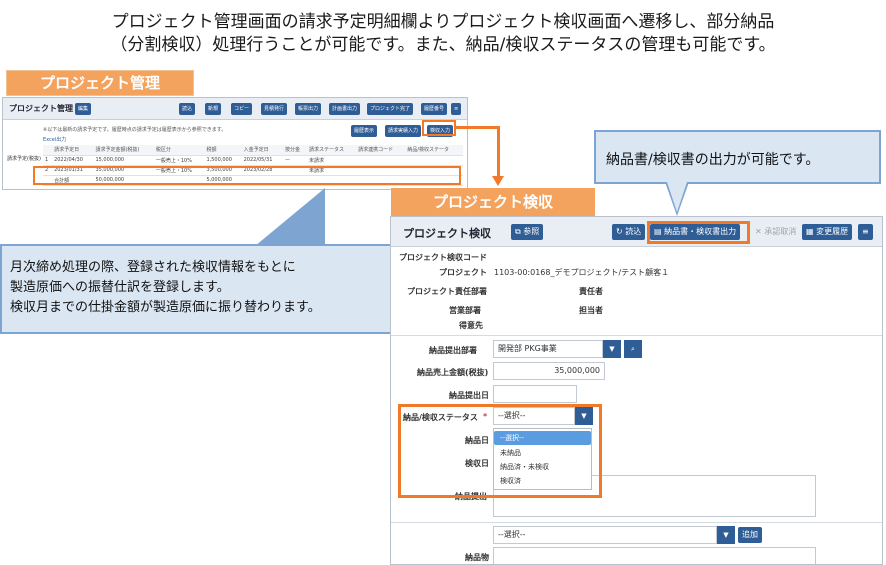 Image resolution: width=886 pixels, height=565 pixels. What do you see at coordinates (247, 175) in the screenshot?
I see `pm-row-highlight` at bounding box center [247, 175].